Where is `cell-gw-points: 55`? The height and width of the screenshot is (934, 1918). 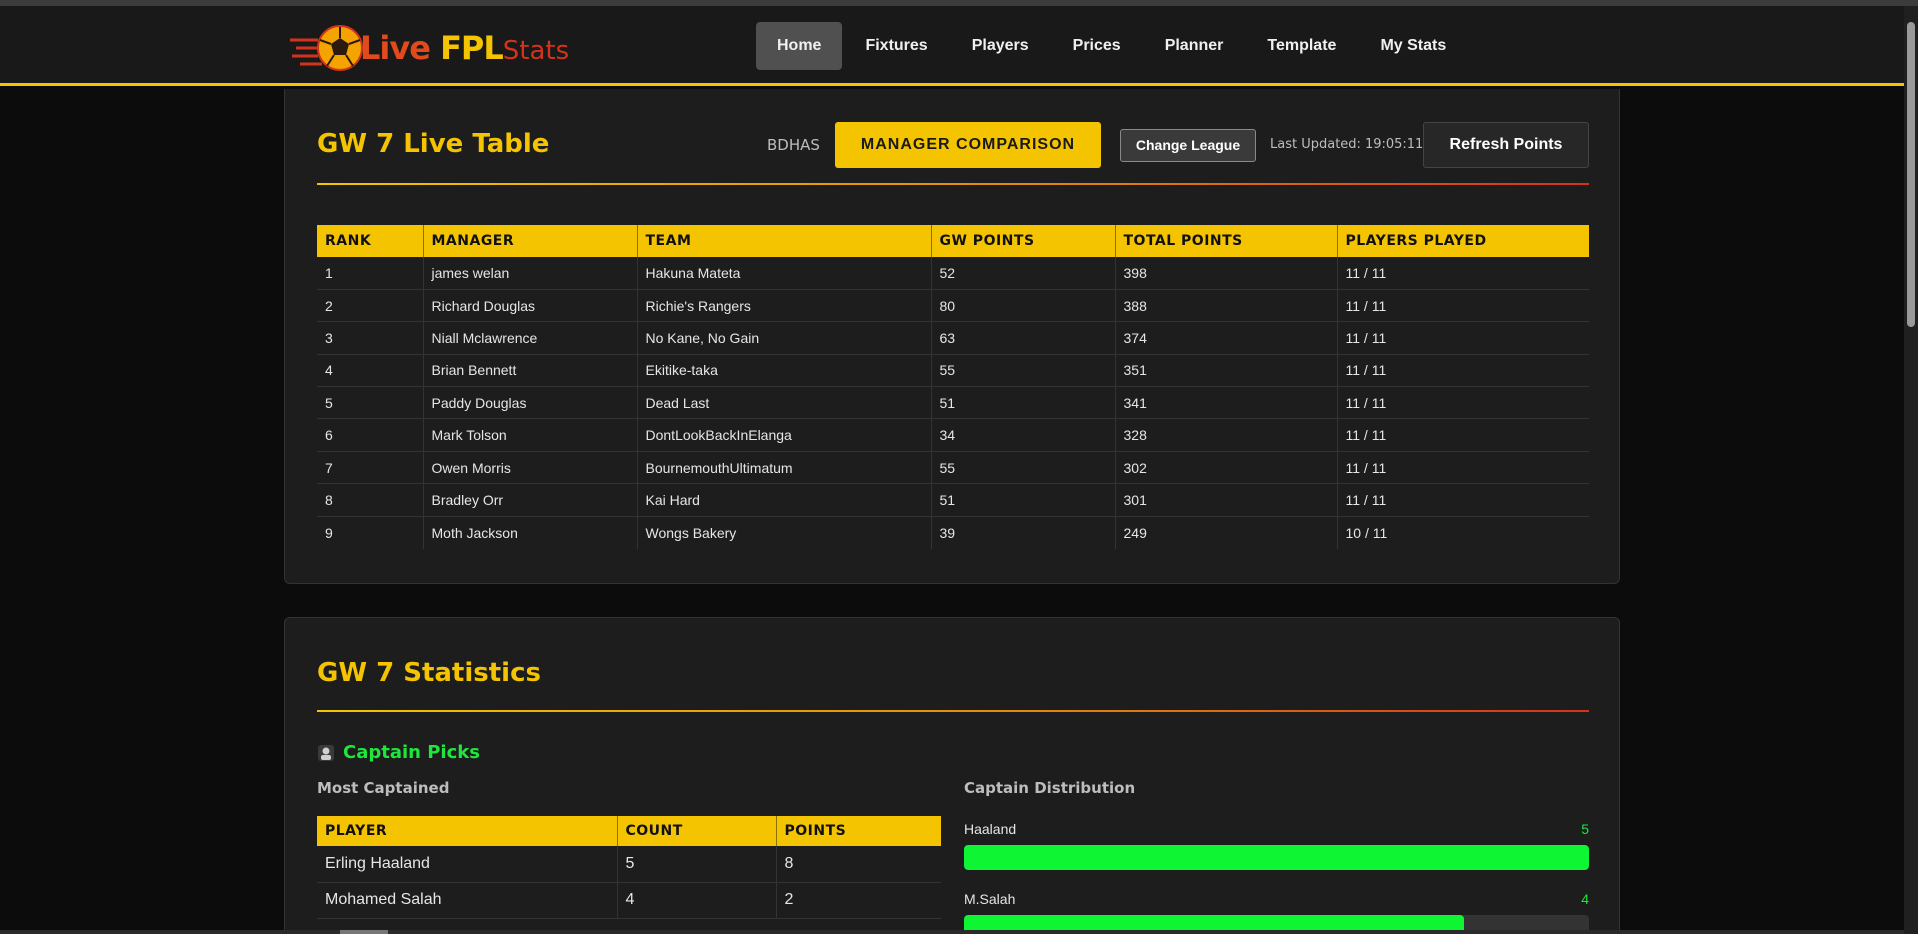
cell-gw-points: 55 is located at coordinates (1023, 371).